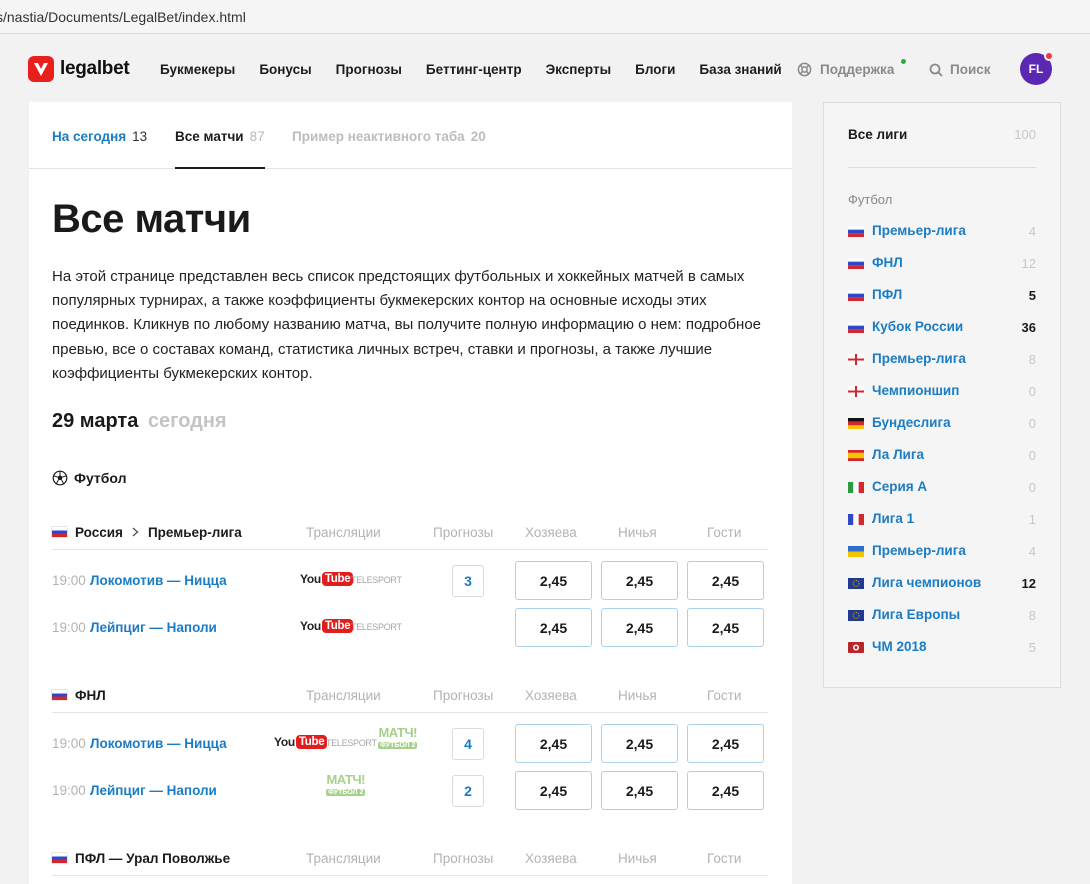 This screenshot has width=1090, height=884. Describe the element at coordinates (345, 779) in the screenshot. I see `matchtv-logo-title: МАТЧ!` at that location.